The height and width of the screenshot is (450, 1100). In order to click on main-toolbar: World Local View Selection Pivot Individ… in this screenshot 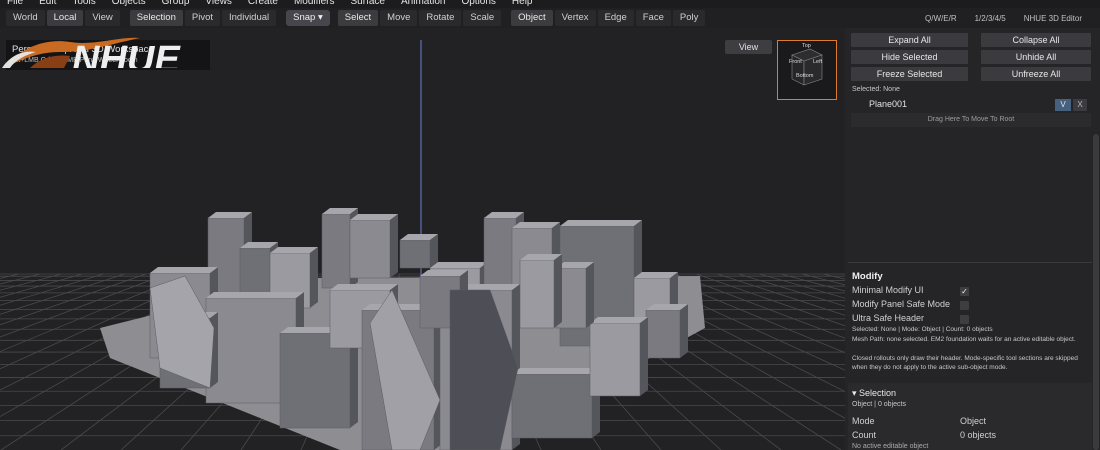, I will do `click(550, 18)`.